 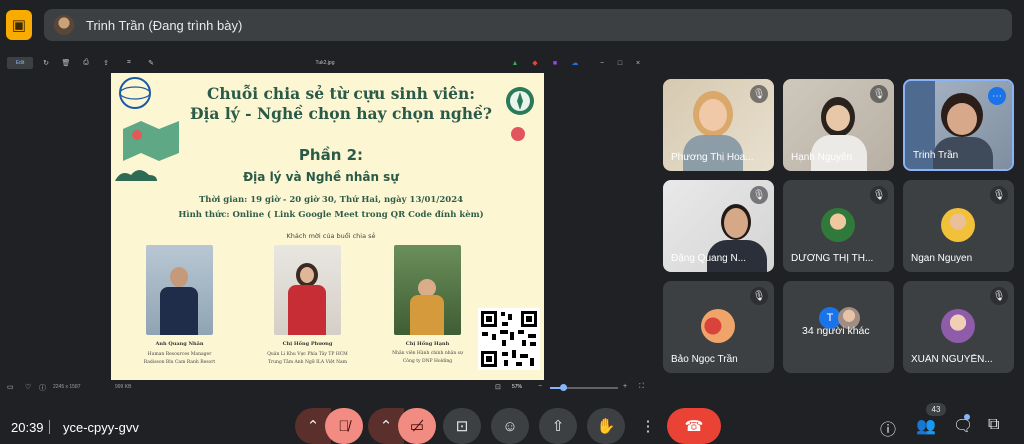 I want to click on image-viewer-toolbar: Edit ↻ 🗑 ⎙ ⇪ ⌗ ✎ Tuk2.jpg ▲ ◆ ■ ☁ − □ ×, so click(x=326, y=64).